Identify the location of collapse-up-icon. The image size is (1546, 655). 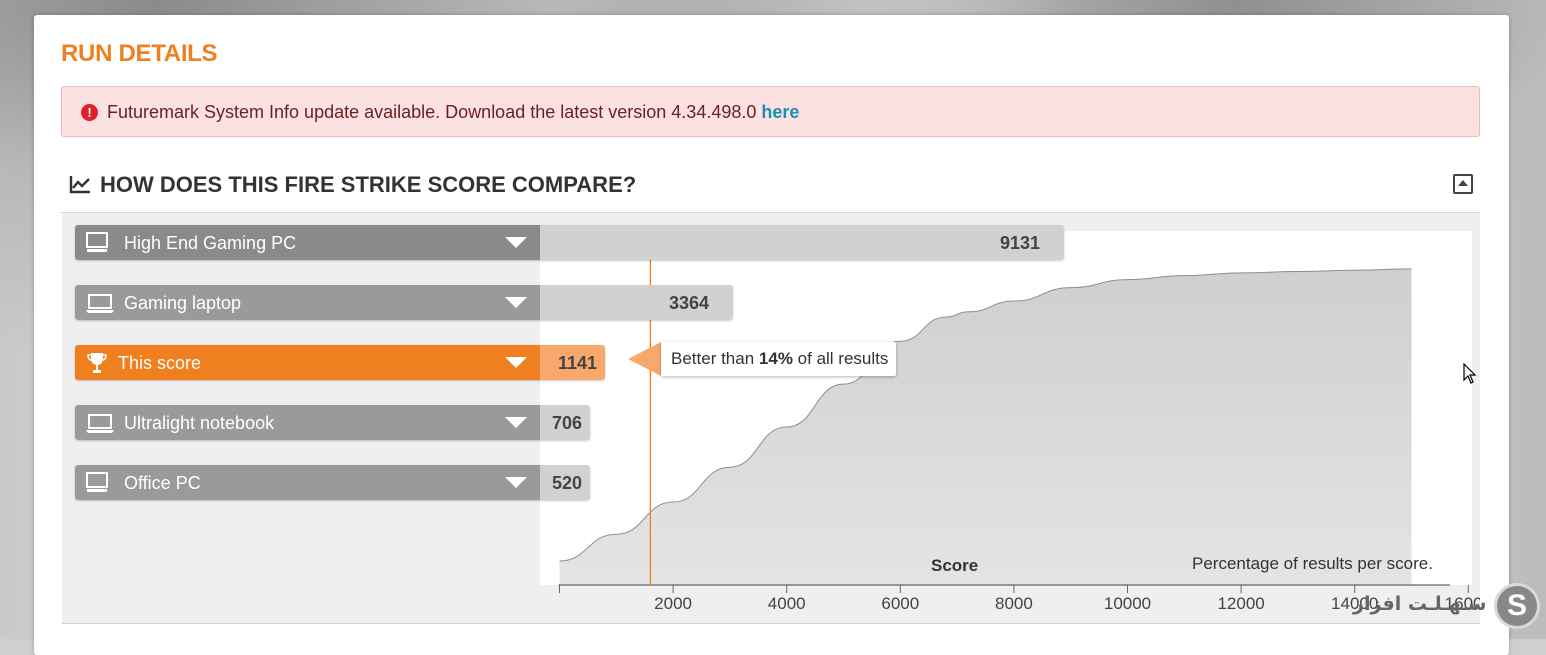
(1463, 184).